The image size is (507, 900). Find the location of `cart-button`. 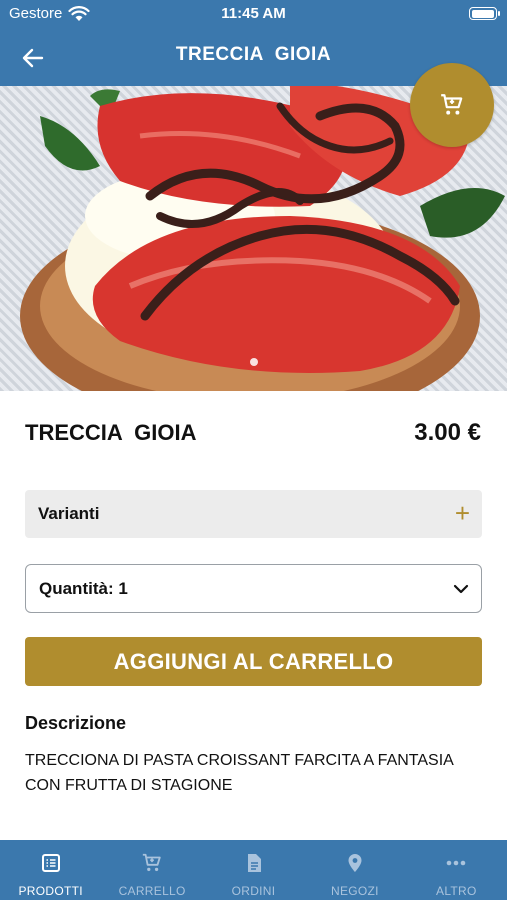

cart-button is located at coordinates (452, 105).